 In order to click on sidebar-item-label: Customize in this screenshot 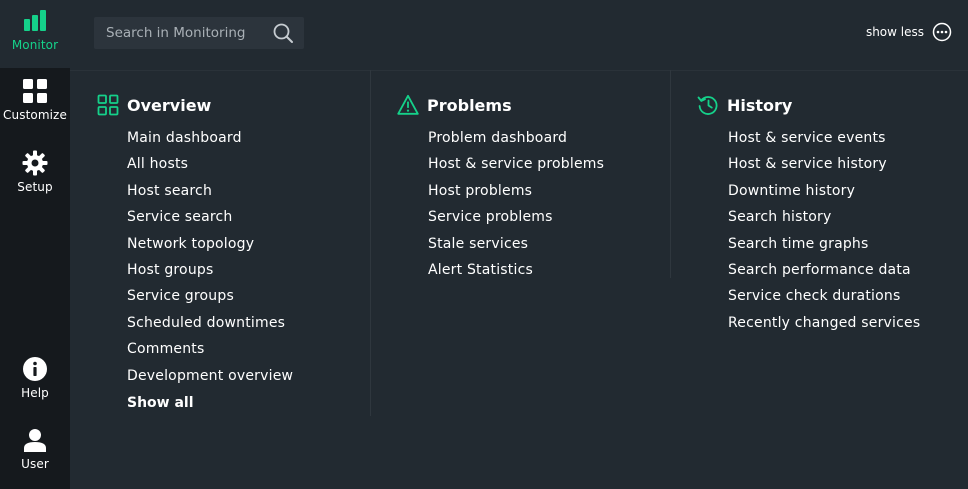, I will do `click(35, 115)`.